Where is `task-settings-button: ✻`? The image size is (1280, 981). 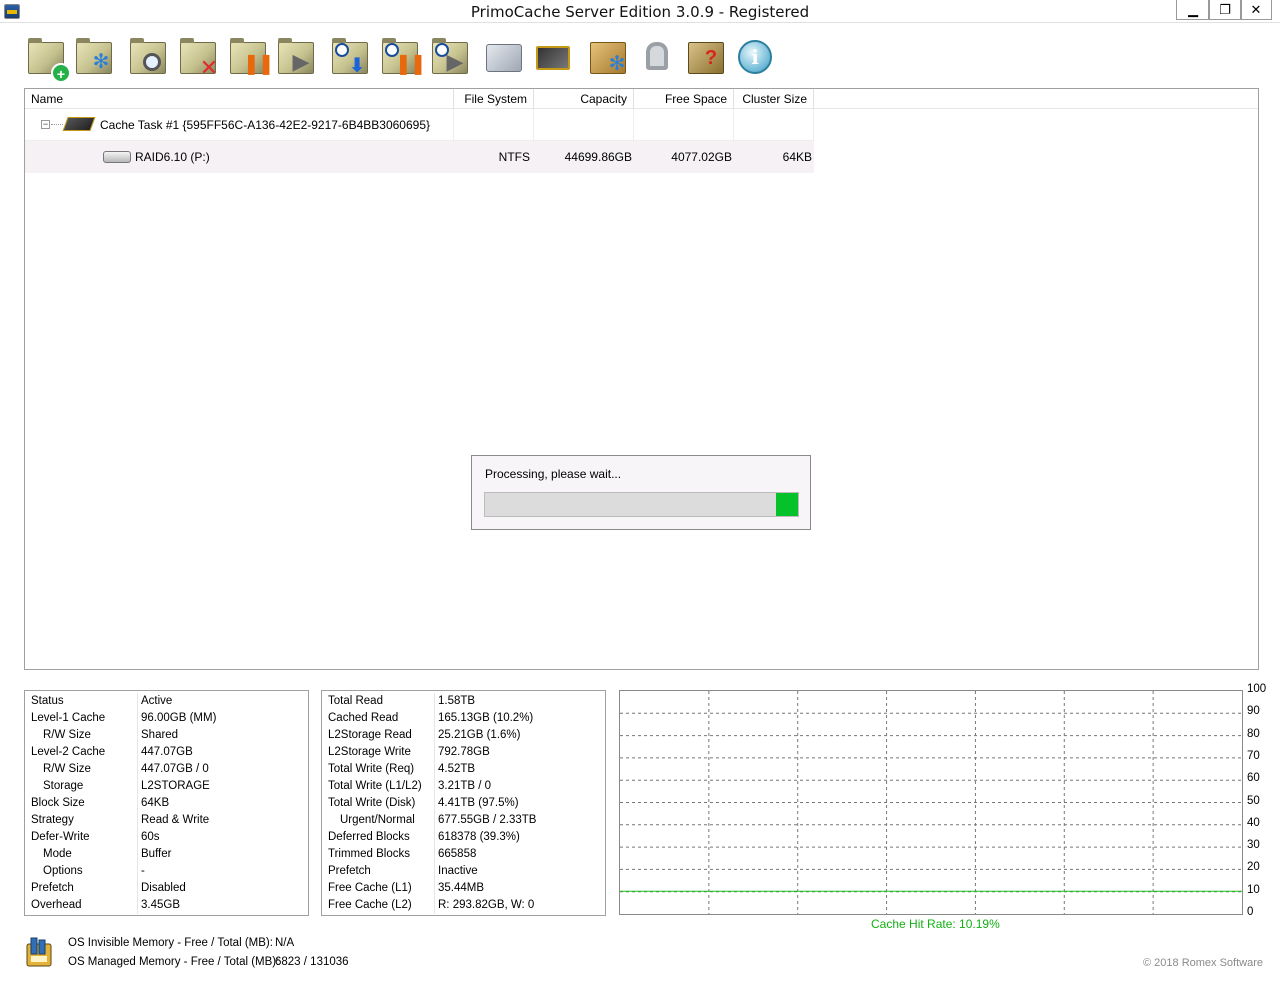 task-settings-button: ✻ is located at coordinates (94, 57).